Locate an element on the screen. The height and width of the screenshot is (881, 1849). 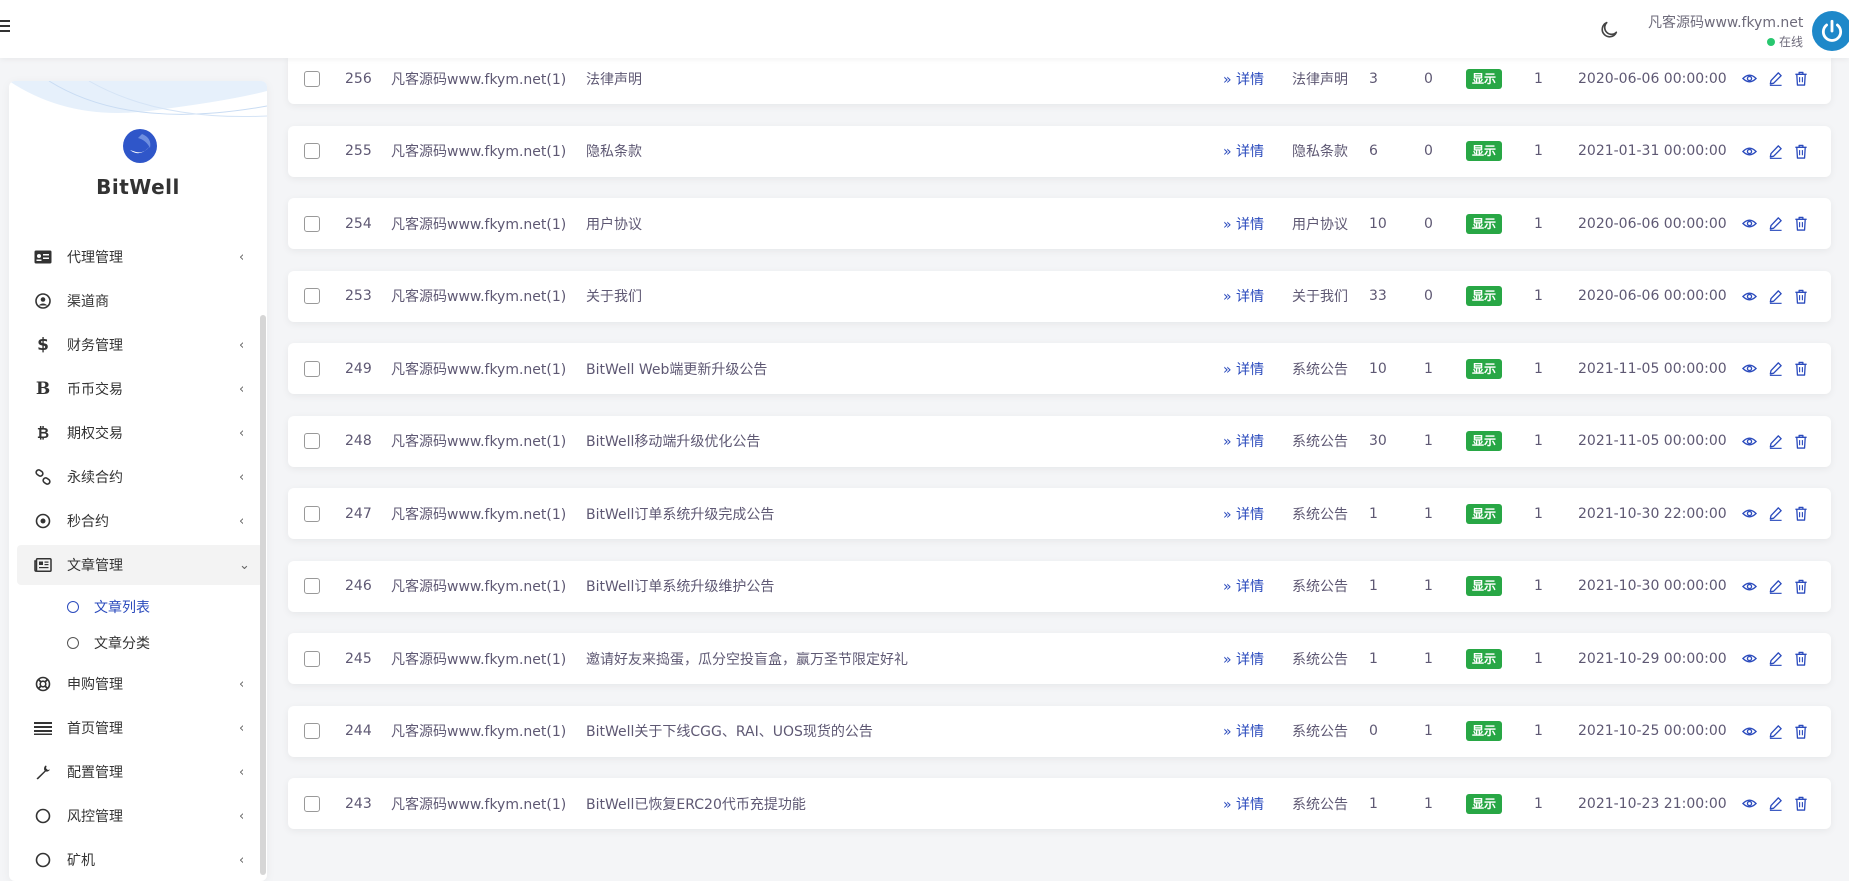
menu-icon is located at coordinates (6, 27).